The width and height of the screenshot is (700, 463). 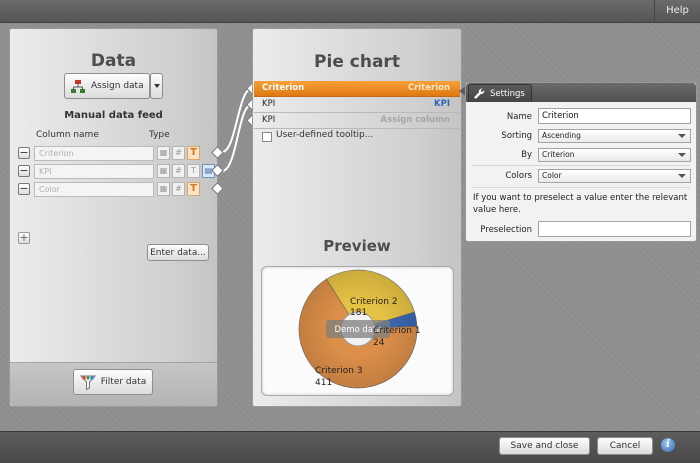 I want to click on binding-label: Criterion, so click(x=283, y=88).